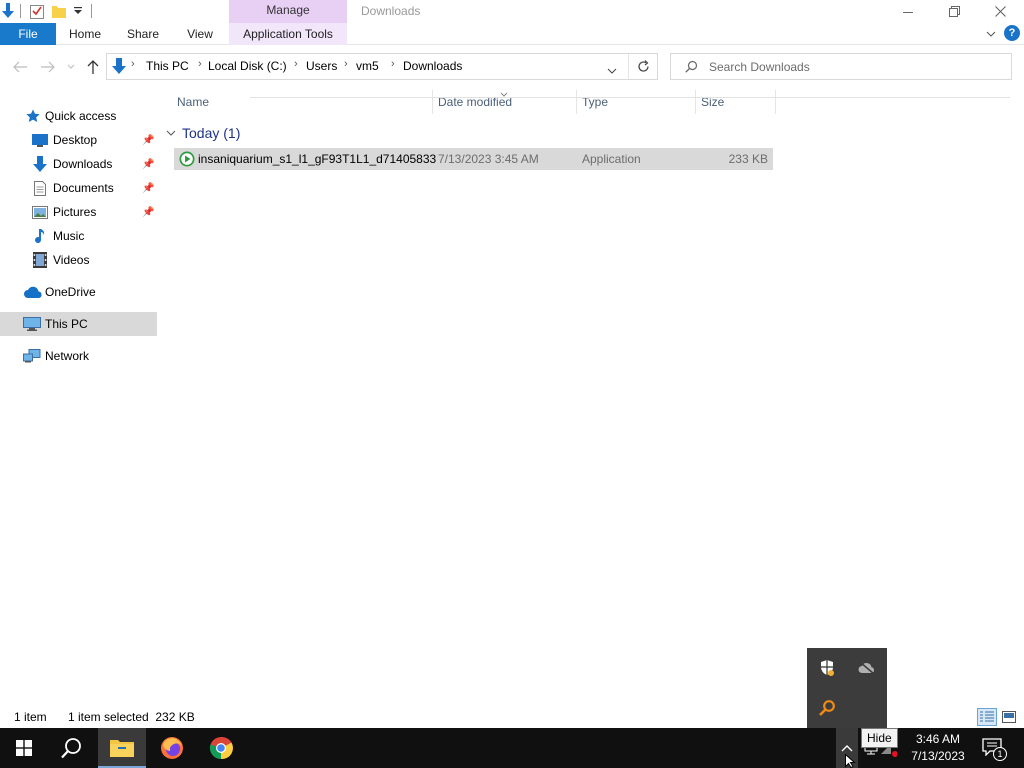  I want to click on refresh-icon, so click(643, 68).